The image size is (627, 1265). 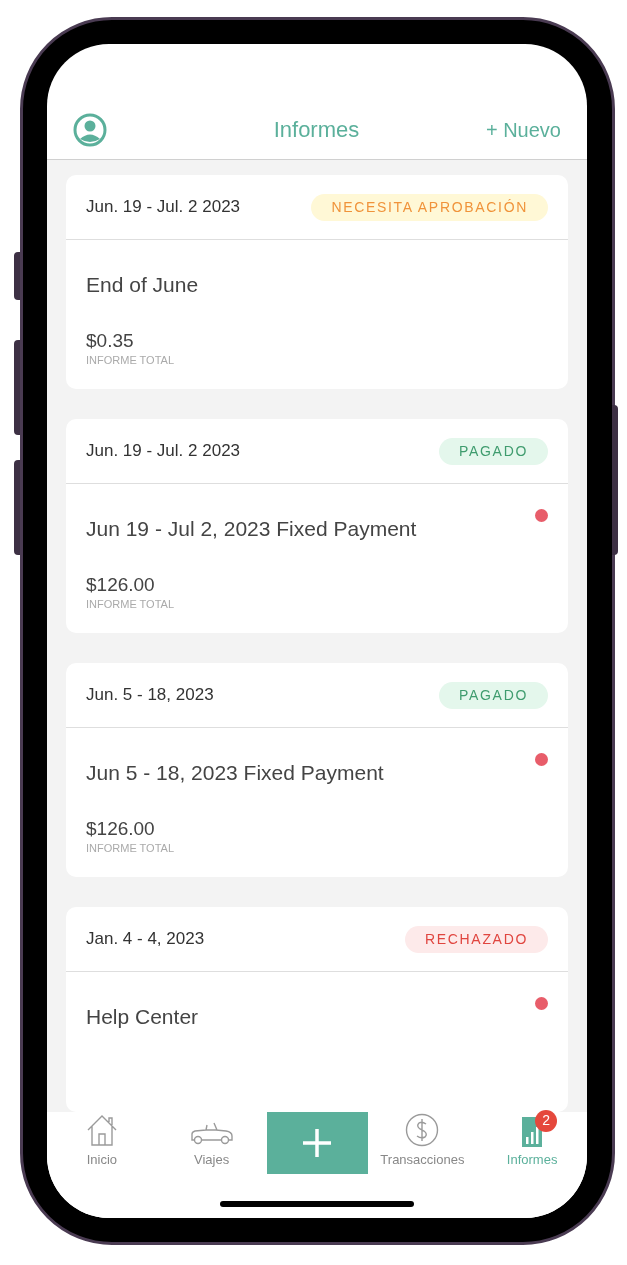 I want to click on report-card: Jun. 19 - Jul. 2 2023 NECESITA APROBACIÓN End of June $0.35 INFORME TOTAL, so click(x=317, y=282).